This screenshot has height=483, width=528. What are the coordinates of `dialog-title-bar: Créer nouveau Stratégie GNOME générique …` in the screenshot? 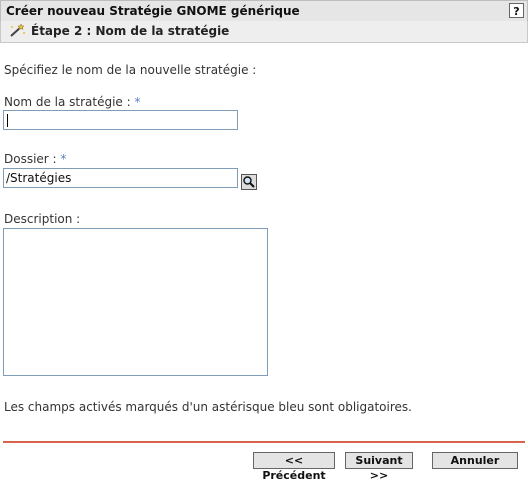 It's located at (264, 11).